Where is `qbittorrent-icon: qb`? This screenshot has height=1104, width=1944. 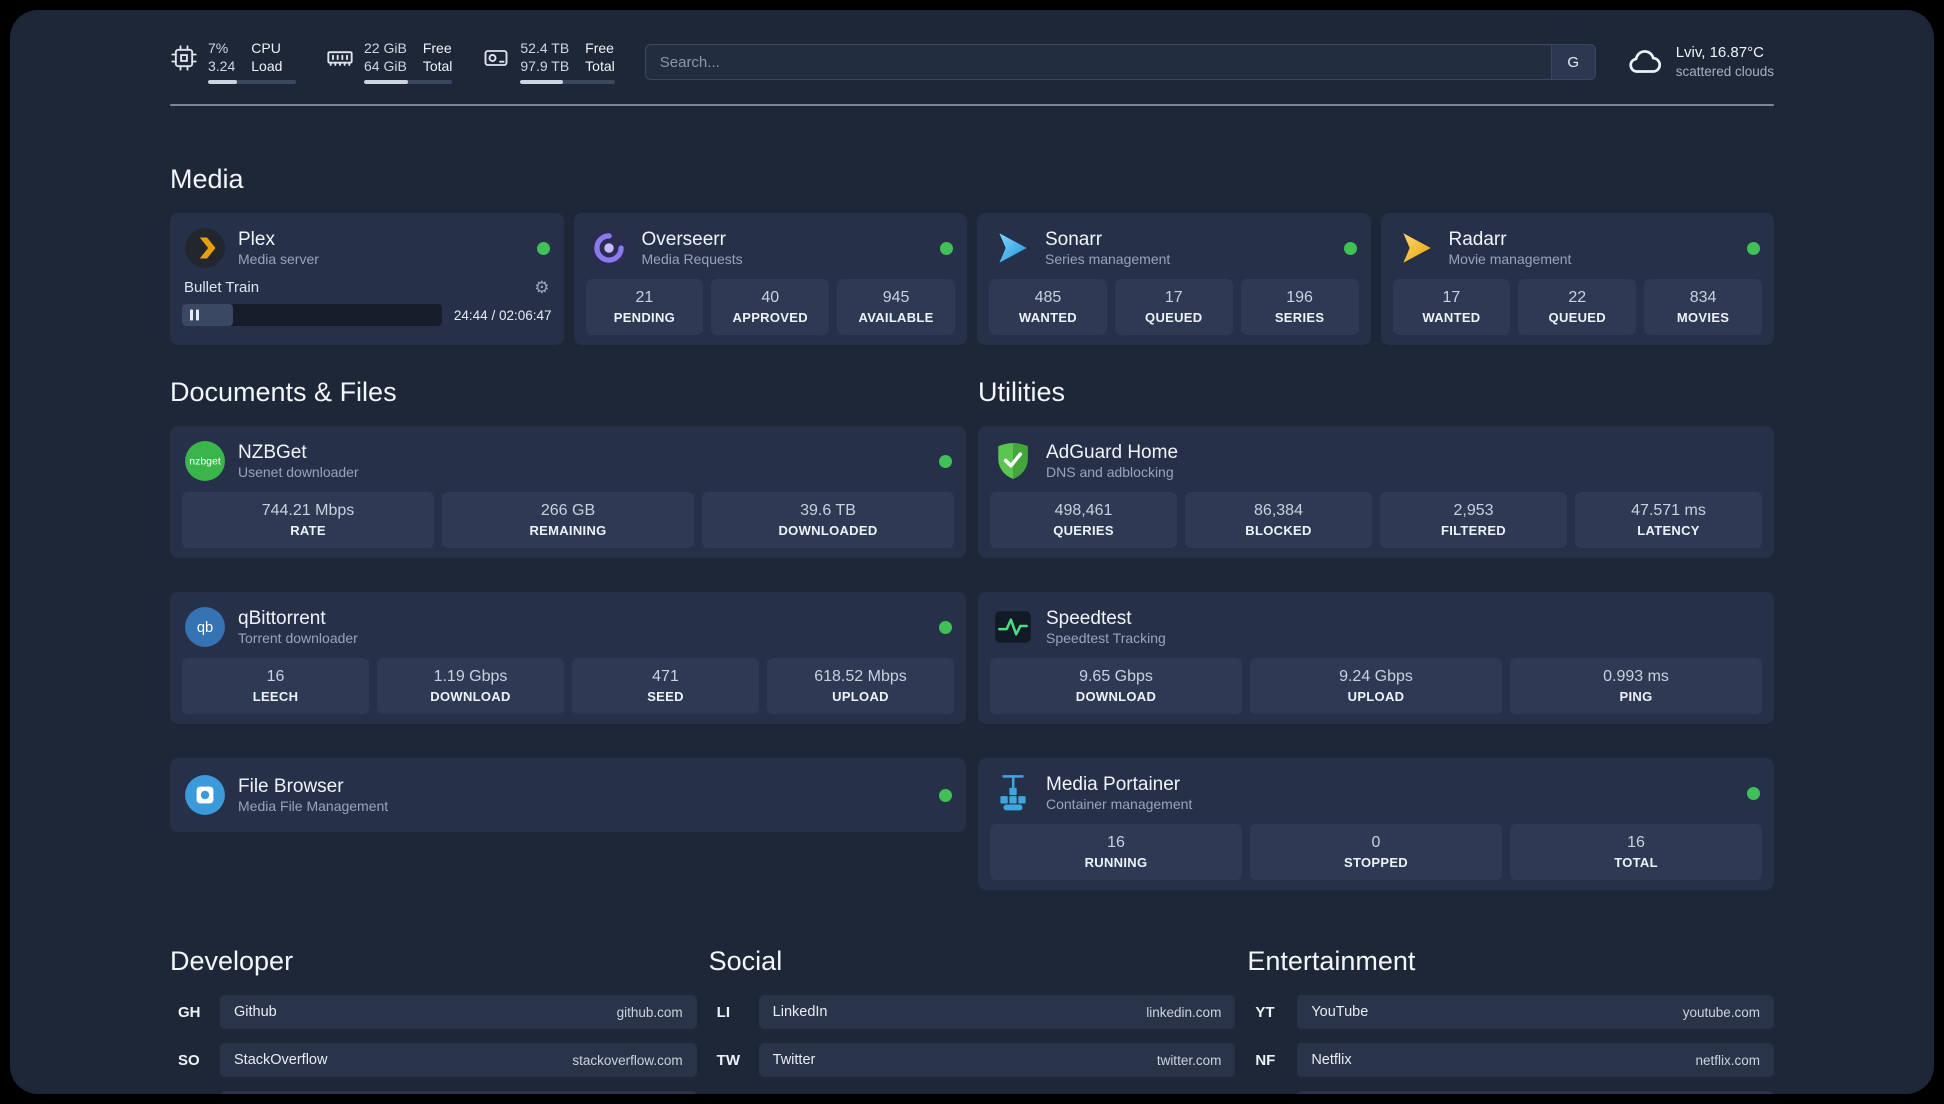
qbittorrent-icon: qb is located at coordinates (205, 627).